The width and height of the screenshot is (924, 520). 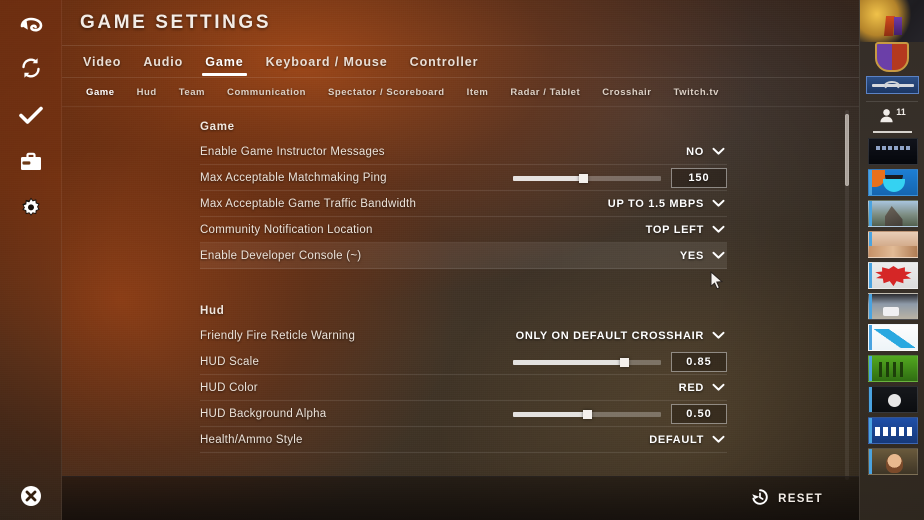 What do you see at coordinates (847, 150) in the screenshot?
I see `scrollbar-thumb` at bounding box center [847, 150].